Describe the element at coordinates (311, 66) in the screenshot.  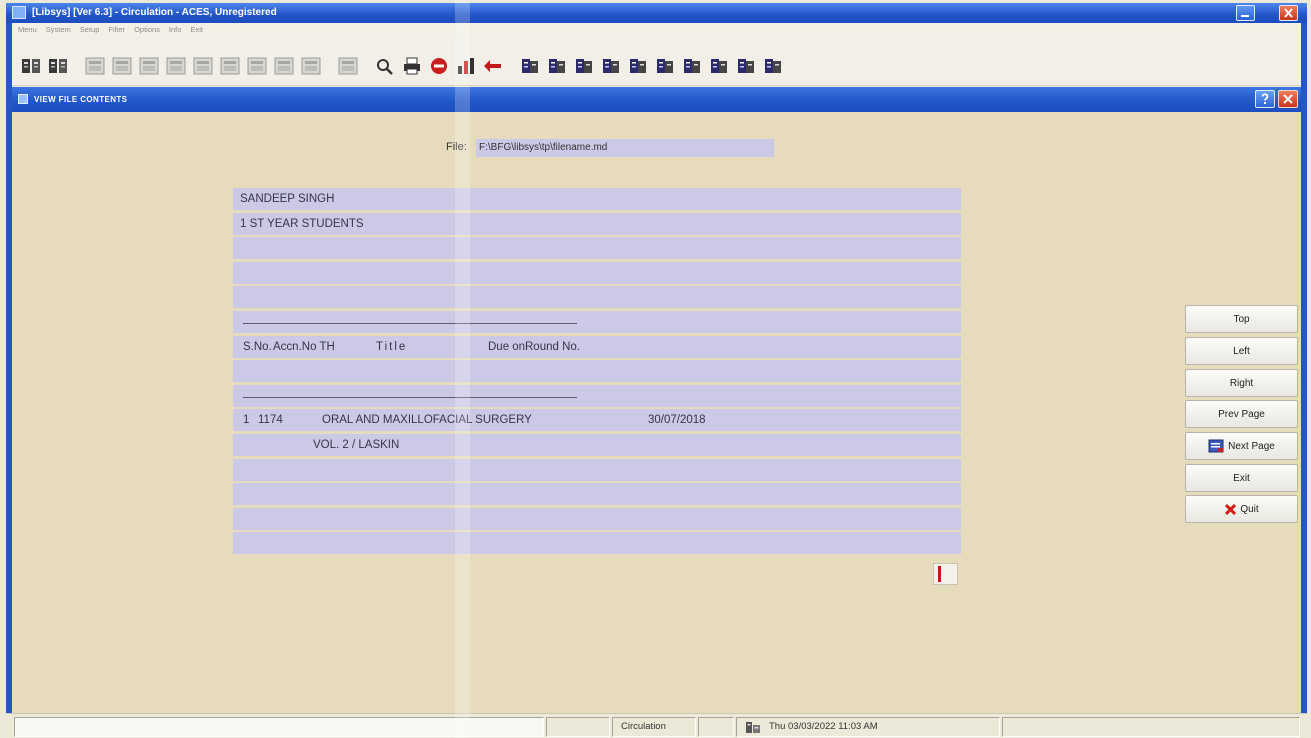
I see `window-icon` at that location.